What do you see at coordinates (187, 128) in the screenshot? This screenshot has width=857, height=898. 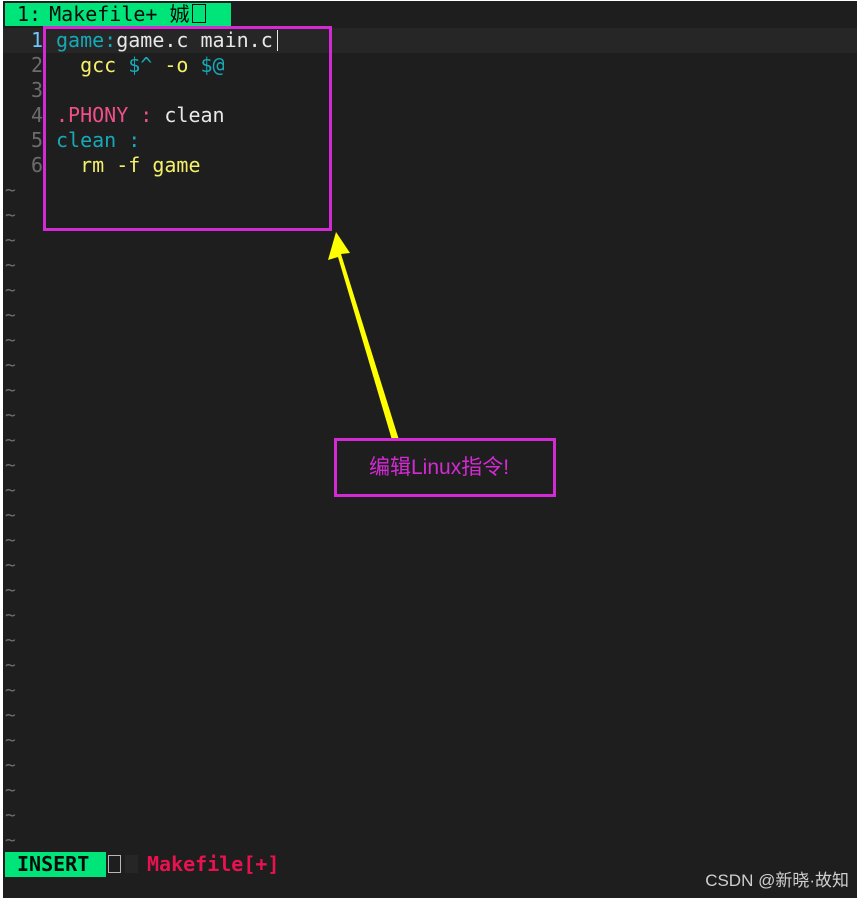 I see `code-highlight-box` at bounding box center [187, 128].